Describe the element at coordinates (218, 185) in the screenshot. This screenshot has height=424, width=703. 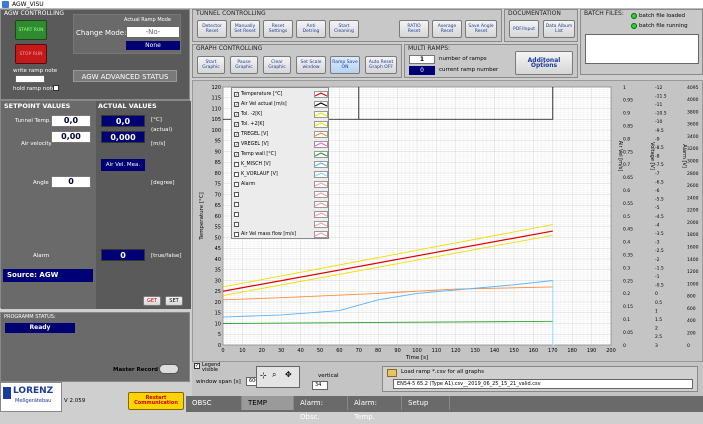
I see `y-tick-label: 75` at that location.